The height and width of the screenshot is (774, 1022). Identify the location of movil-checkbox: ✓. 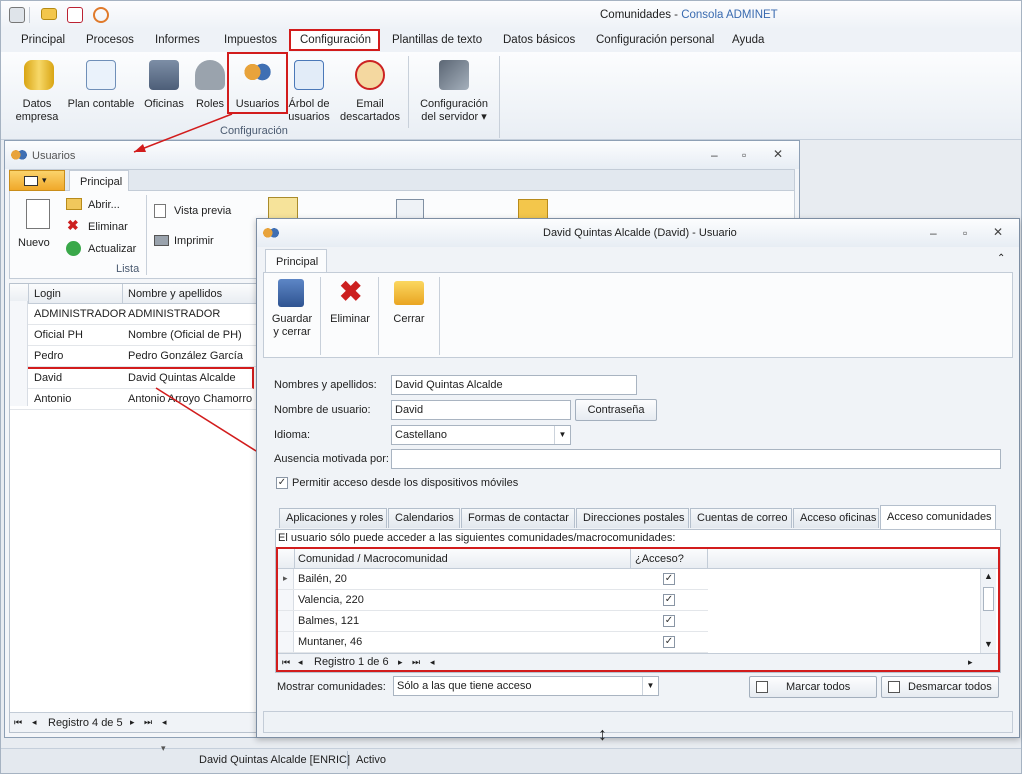
(282, 483).